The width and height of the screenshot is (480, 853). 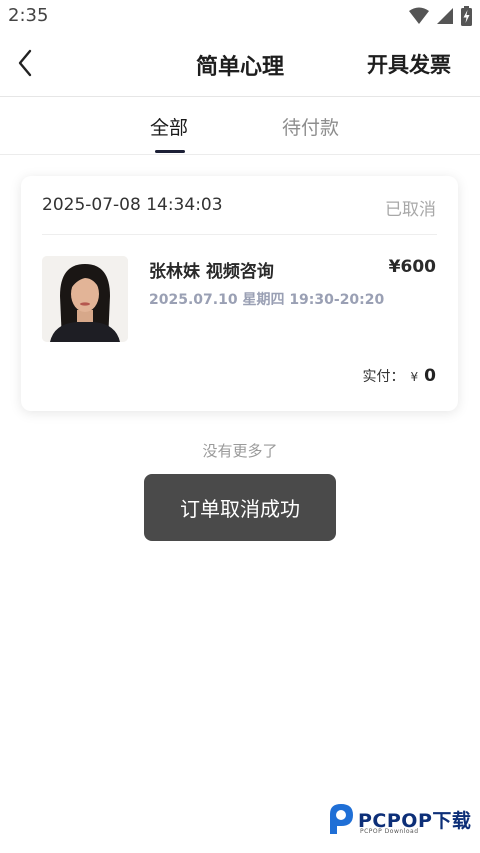 What do you see at coordinates (419, 18) in the screenshot?
I see `wifi-icon` at bounding box center [419, 18].